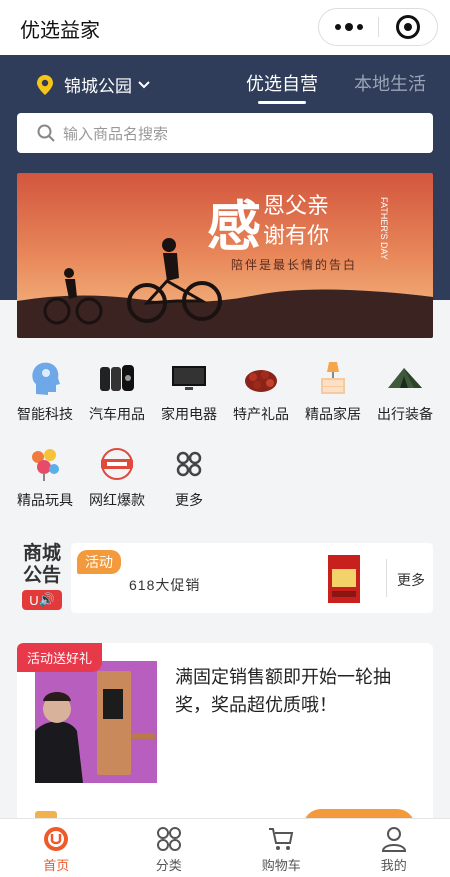 This screenshot has width=450, height=877. I want to click on category-item-toys: 精品玩具, so click(45, 477).